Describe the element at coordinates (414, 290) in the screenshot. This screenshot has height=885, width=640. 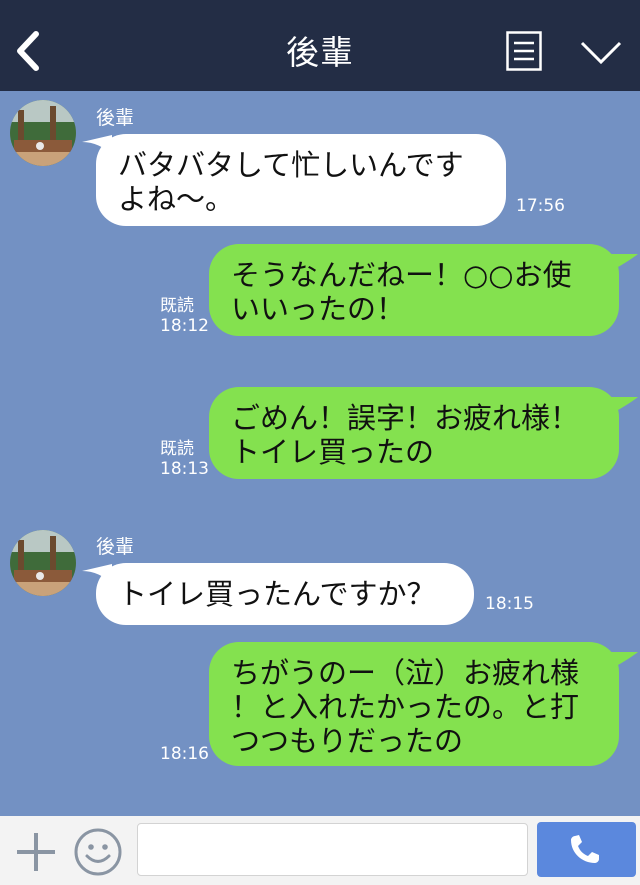
I see `message-bubble-outgoing: そうなんだねー！○○お使 いいったの！` at that location.